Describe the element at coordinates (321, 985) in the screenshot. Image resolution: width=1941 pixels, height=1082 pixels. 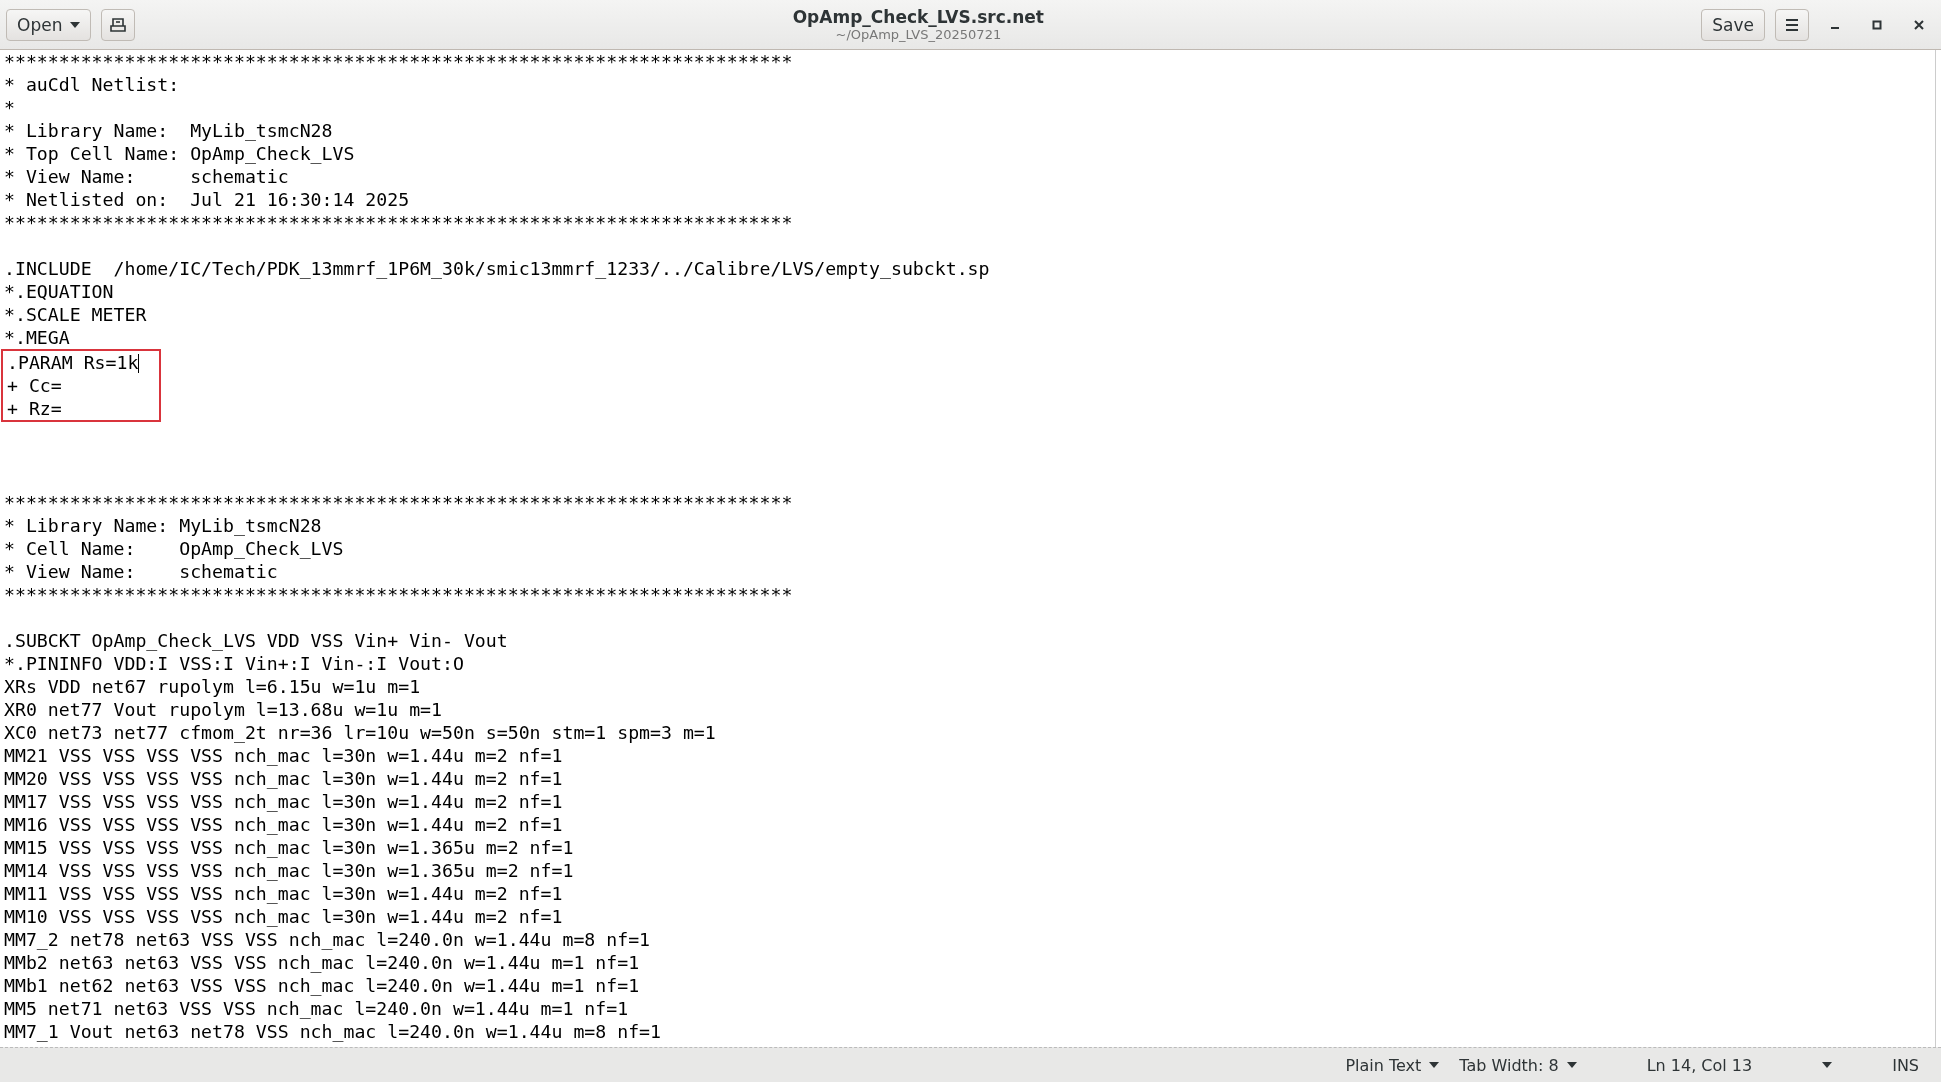
I see `code-line: MMb1 net62 net63 VSS VSS nch_mac l=240.0n w=1.44u m=1 nf=1` at that location.